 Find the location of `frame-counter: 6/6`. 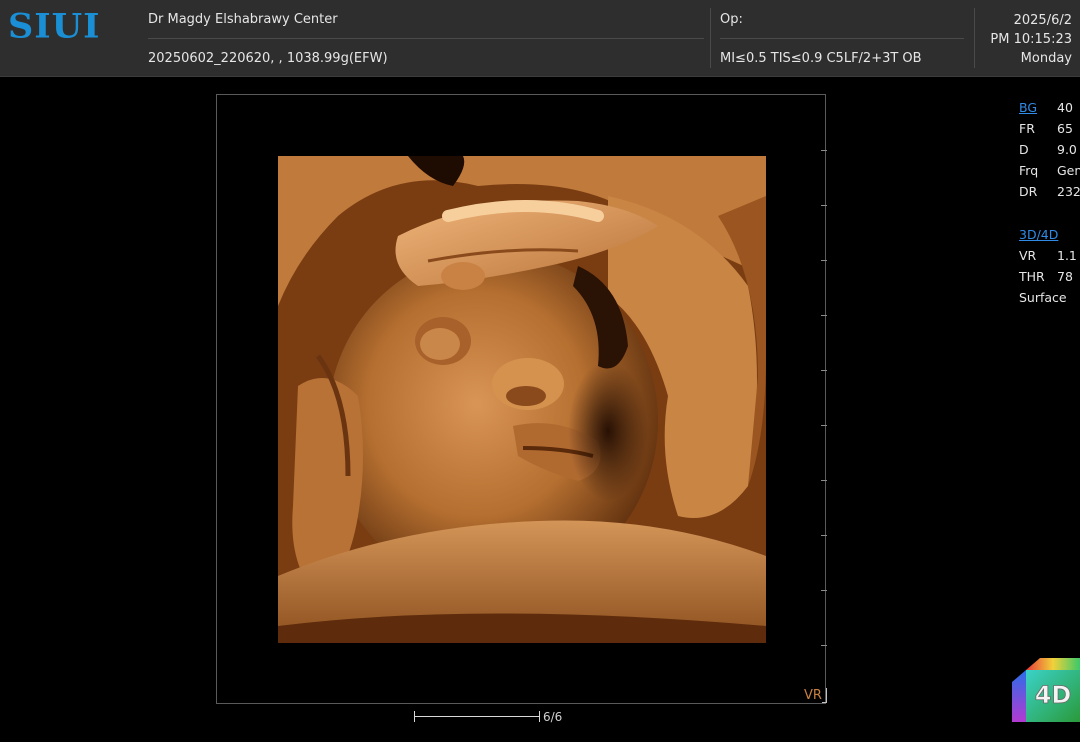

frame-counter: 6/6 is located at coordinates (553, 717).